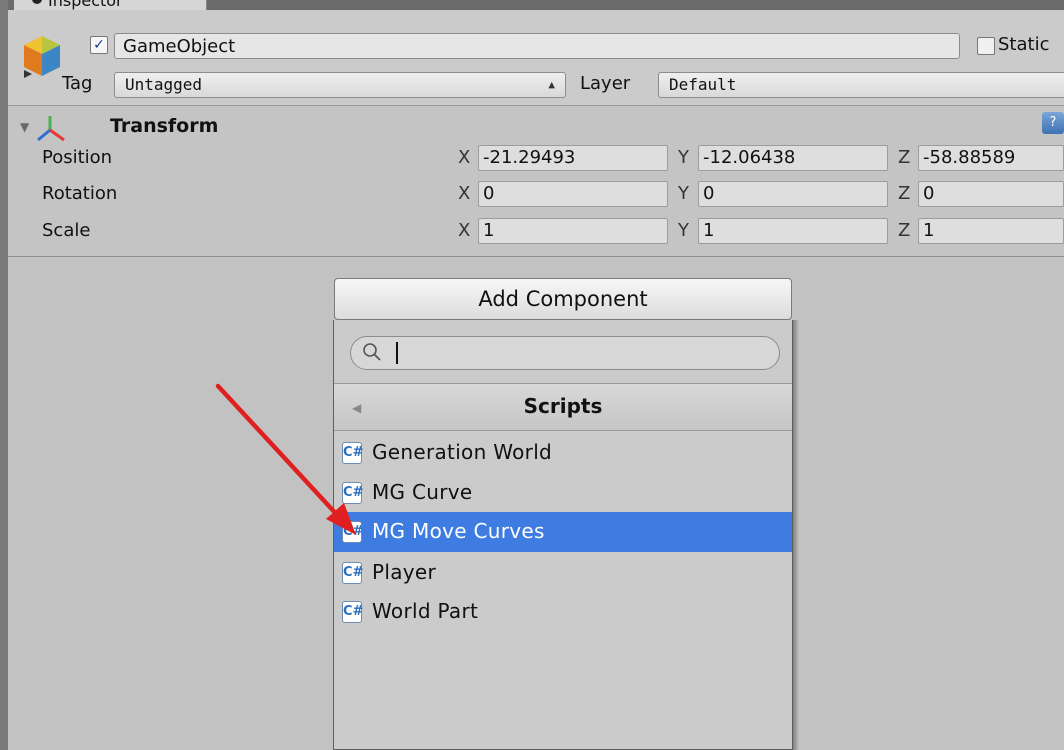 This screenshot has width=1064, height=750. I want to click on foldout-arrow-icon: ▼, so click(24, 127).